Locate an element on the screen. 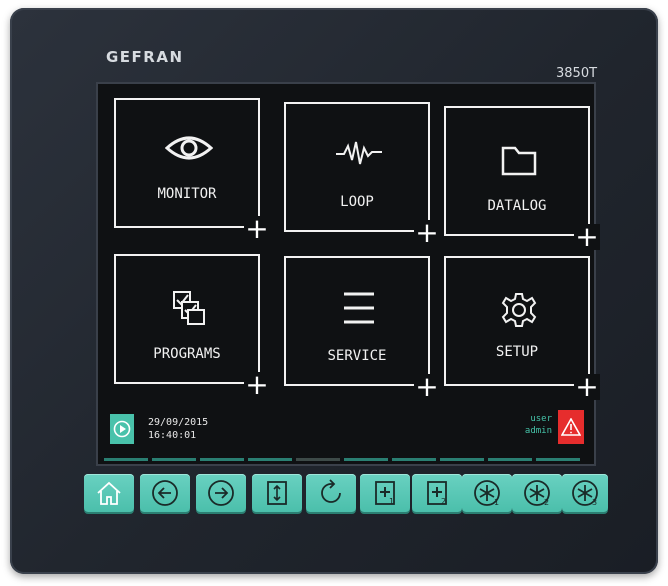 This screenshot has width=668, height=586. arrow-right-icon is located at coordinates (221, 493).